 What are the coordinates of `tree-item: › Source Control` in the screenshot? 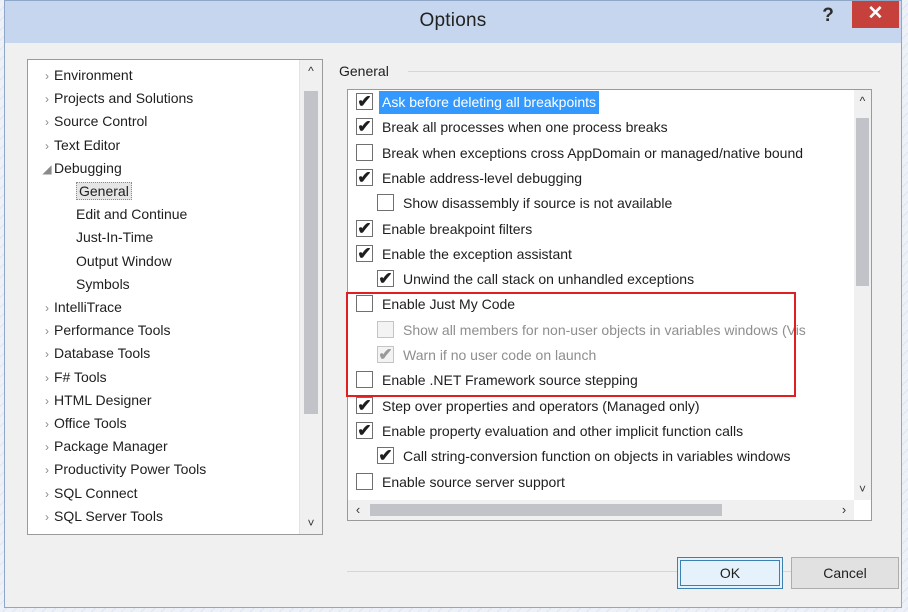 It's located at (93, 121).